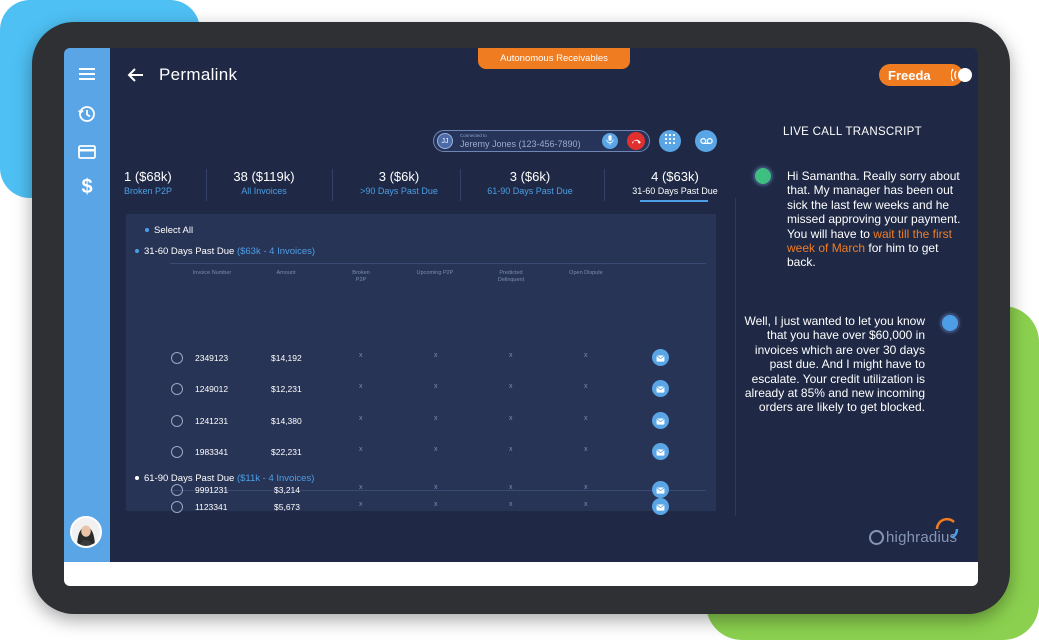  What do you see at coordinates (87, 152) in the screenshot?
I see `credit-card-icon` at bounding box center [87, 152].